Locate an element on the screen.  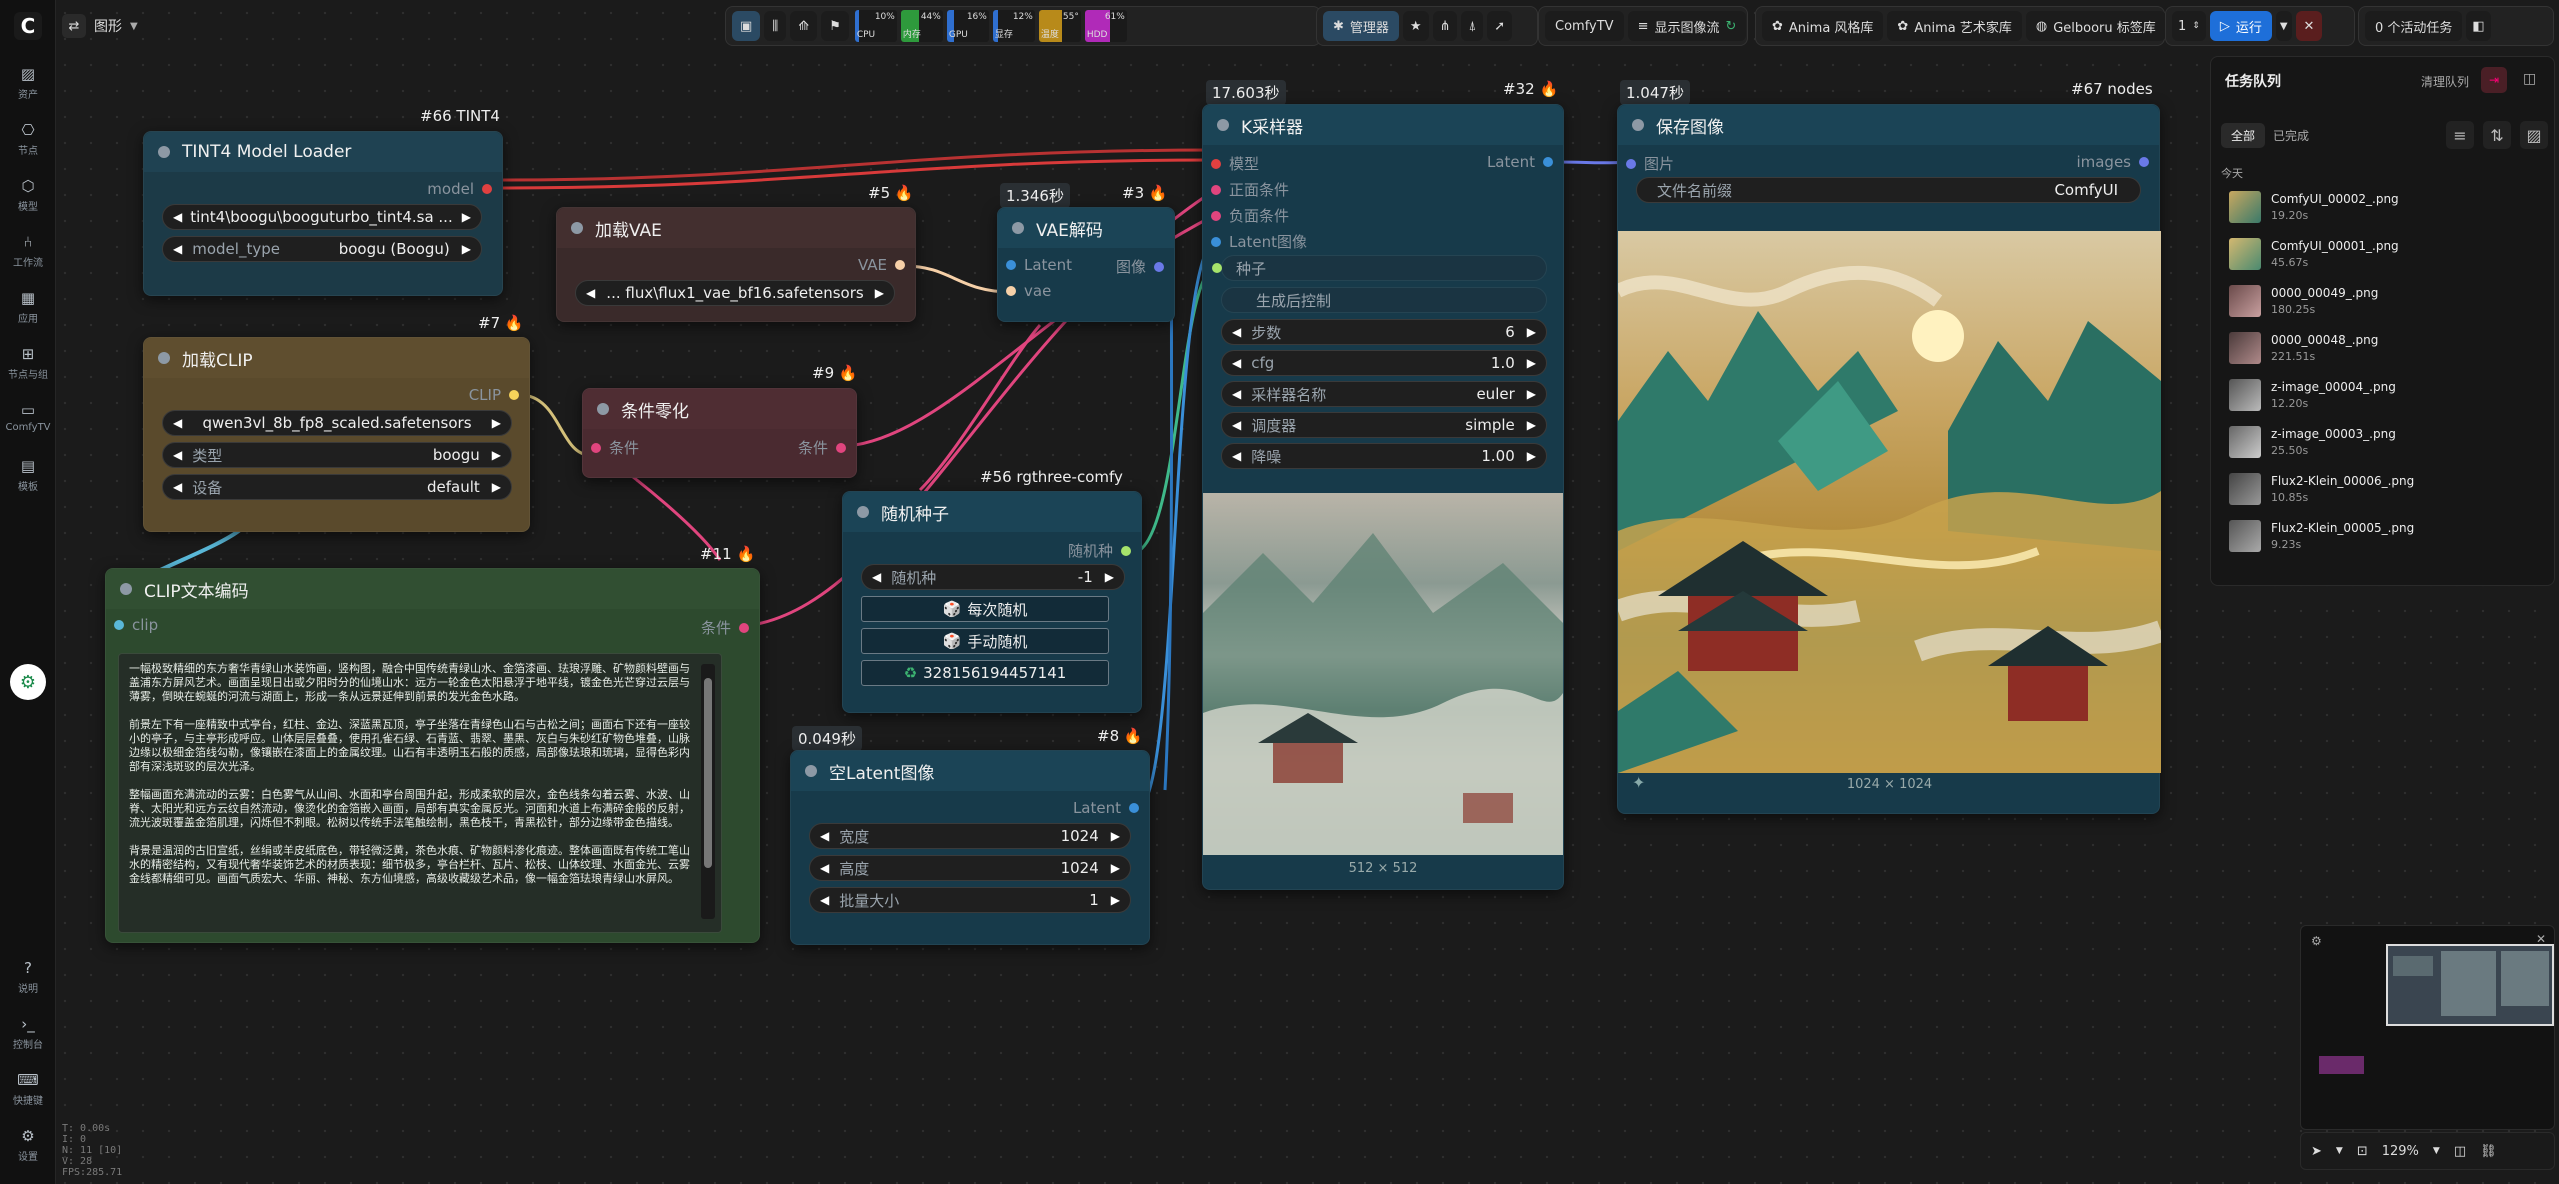
prompt-scrollbar is located at coordinates (708, 791).